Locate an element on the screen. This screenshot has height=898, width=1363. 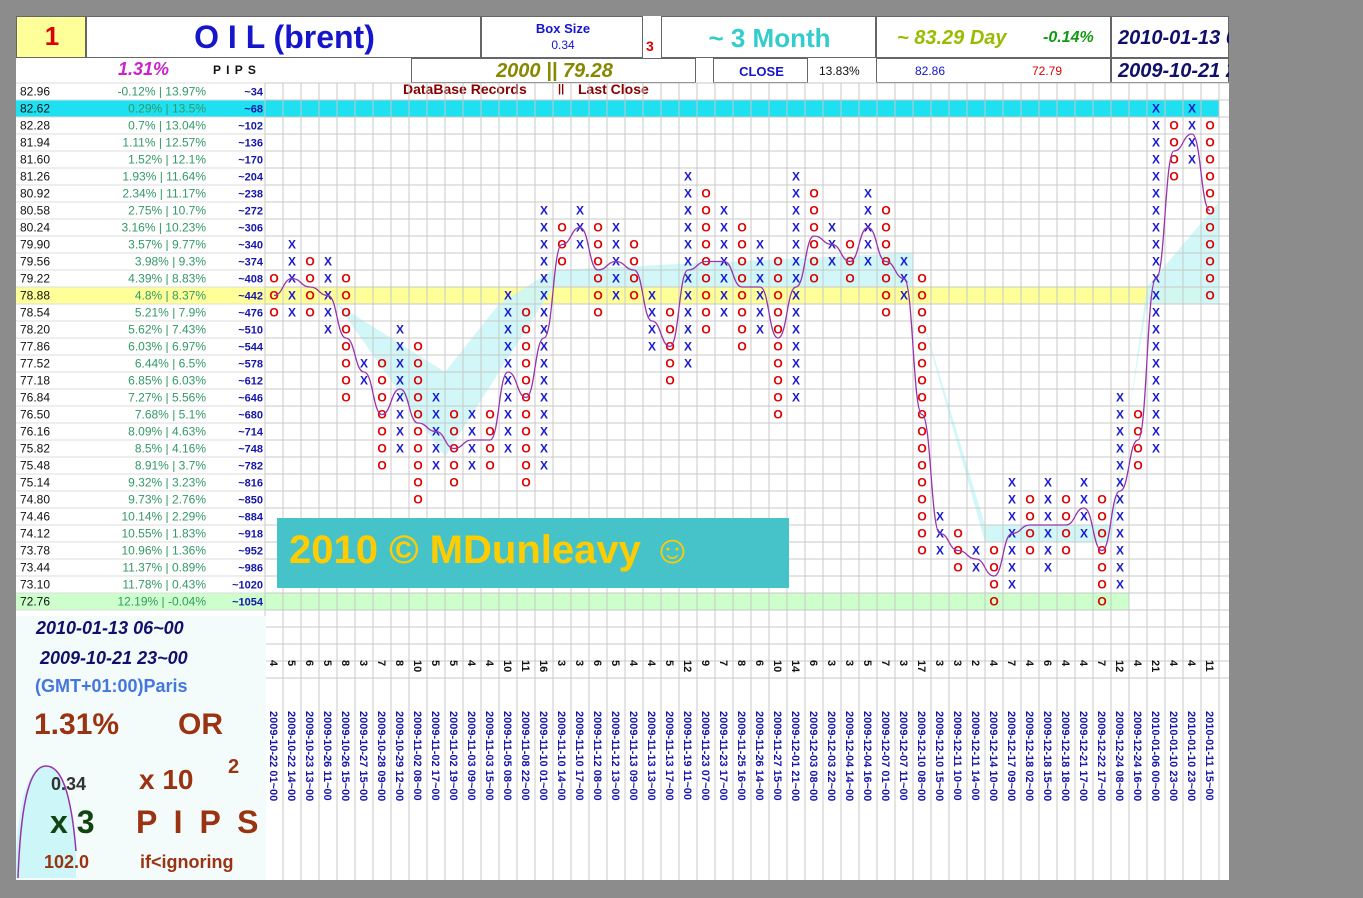
column-date: 2009-12-10 08~00 is located at coordinates (921, 756).